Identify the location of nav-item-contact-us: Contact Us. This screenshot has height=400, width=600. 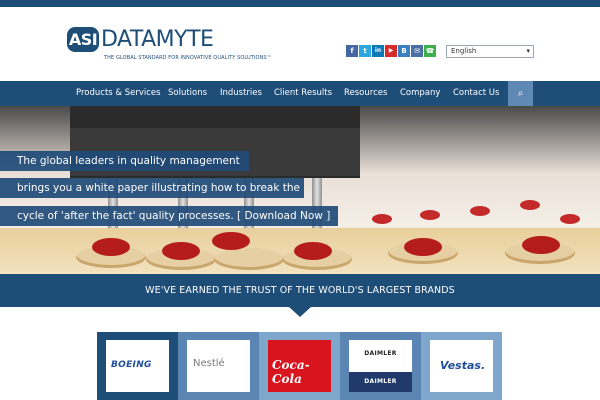
(476, 93).